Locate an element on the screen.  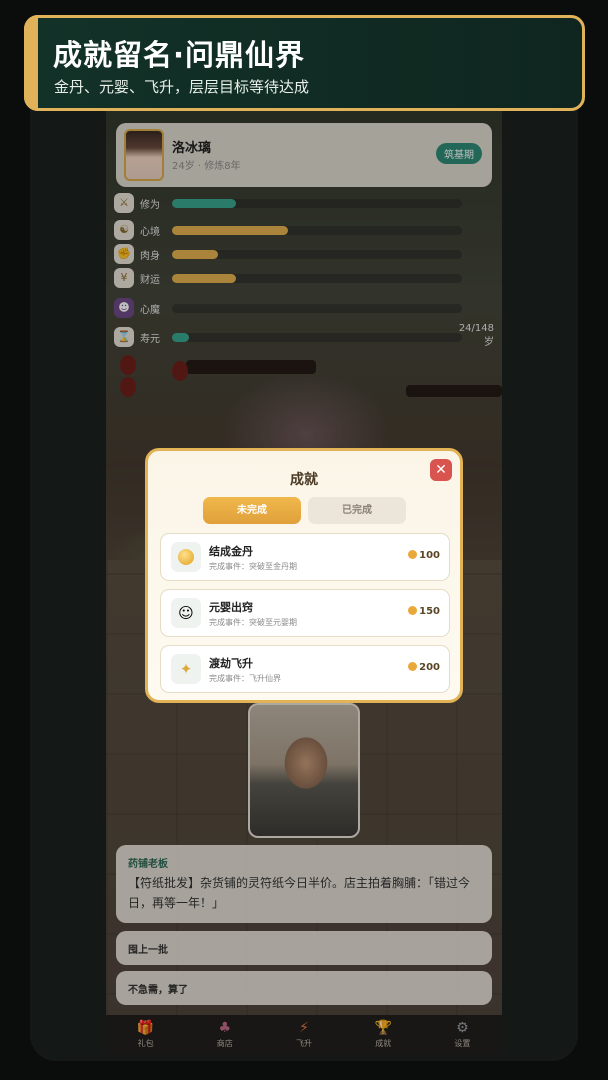
achievement-name: 元婴出窍 is located at coordinates (231, 607).